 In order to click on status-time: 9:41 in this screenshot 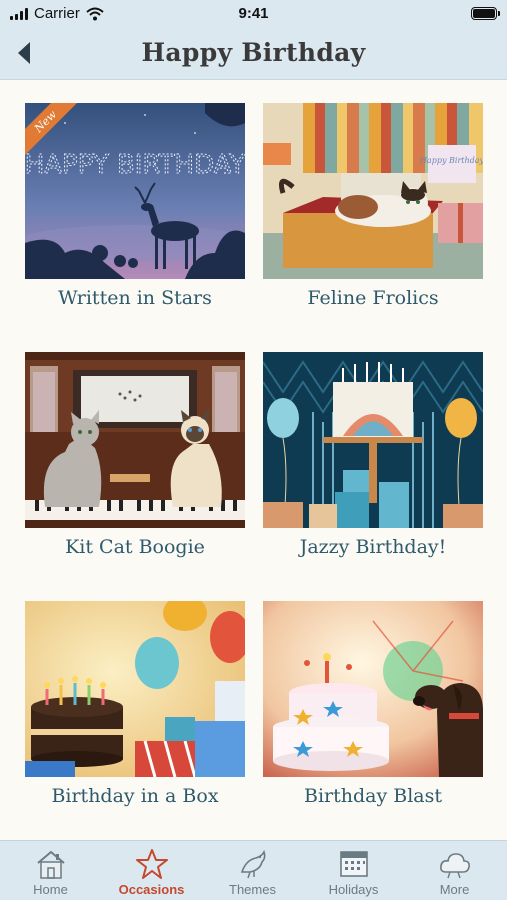, I will do `click(253, 13)`.